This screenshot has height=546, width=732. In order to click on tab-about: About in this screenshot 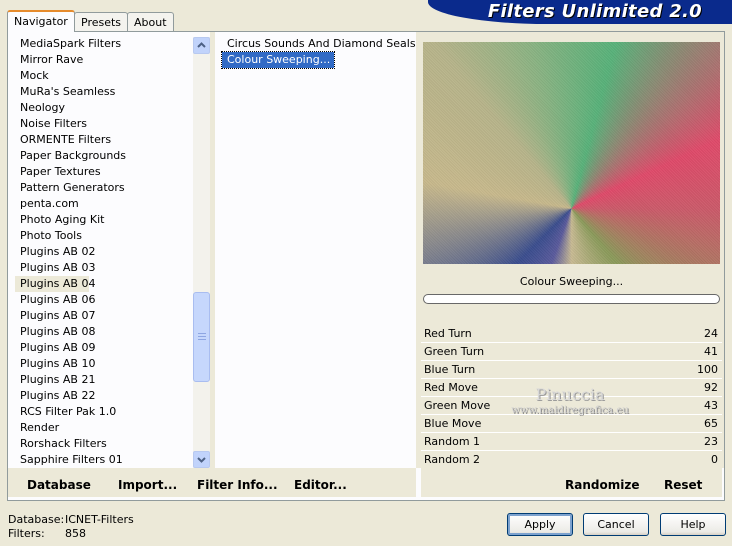, I will do `click(150, 21)`.